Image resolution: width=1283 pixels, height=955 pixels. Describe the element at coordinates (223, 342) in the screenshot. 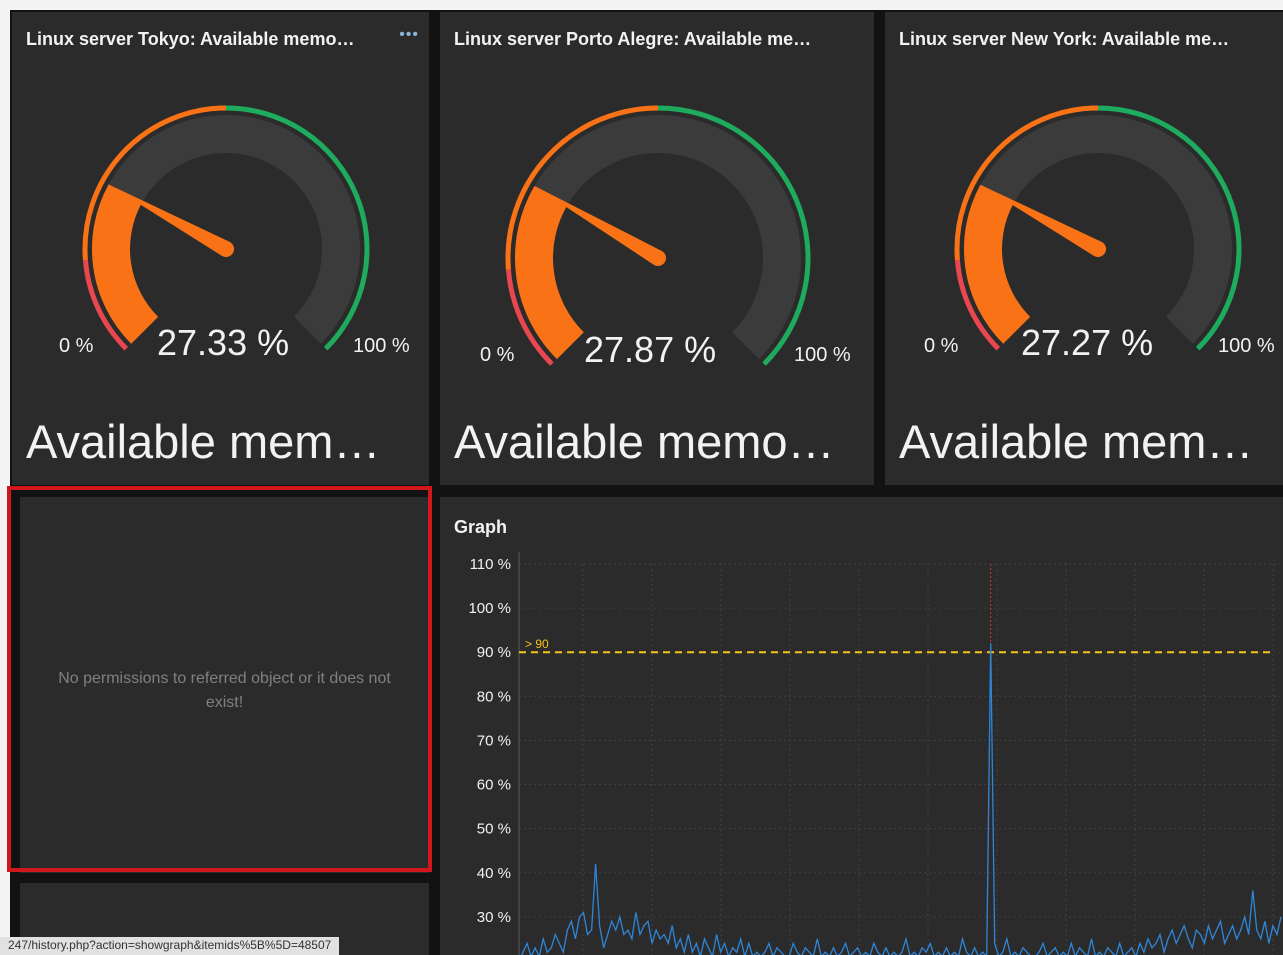

I see `gauge-value: 27.33 %` at that location.